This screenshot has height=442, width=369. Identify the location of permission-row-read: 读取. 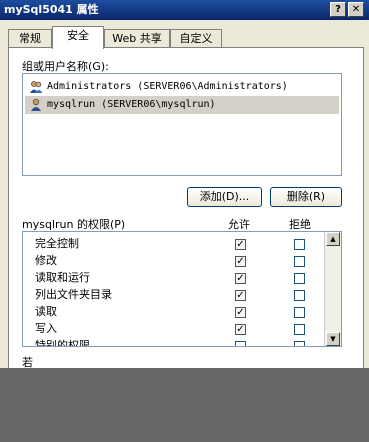
(180, 311).